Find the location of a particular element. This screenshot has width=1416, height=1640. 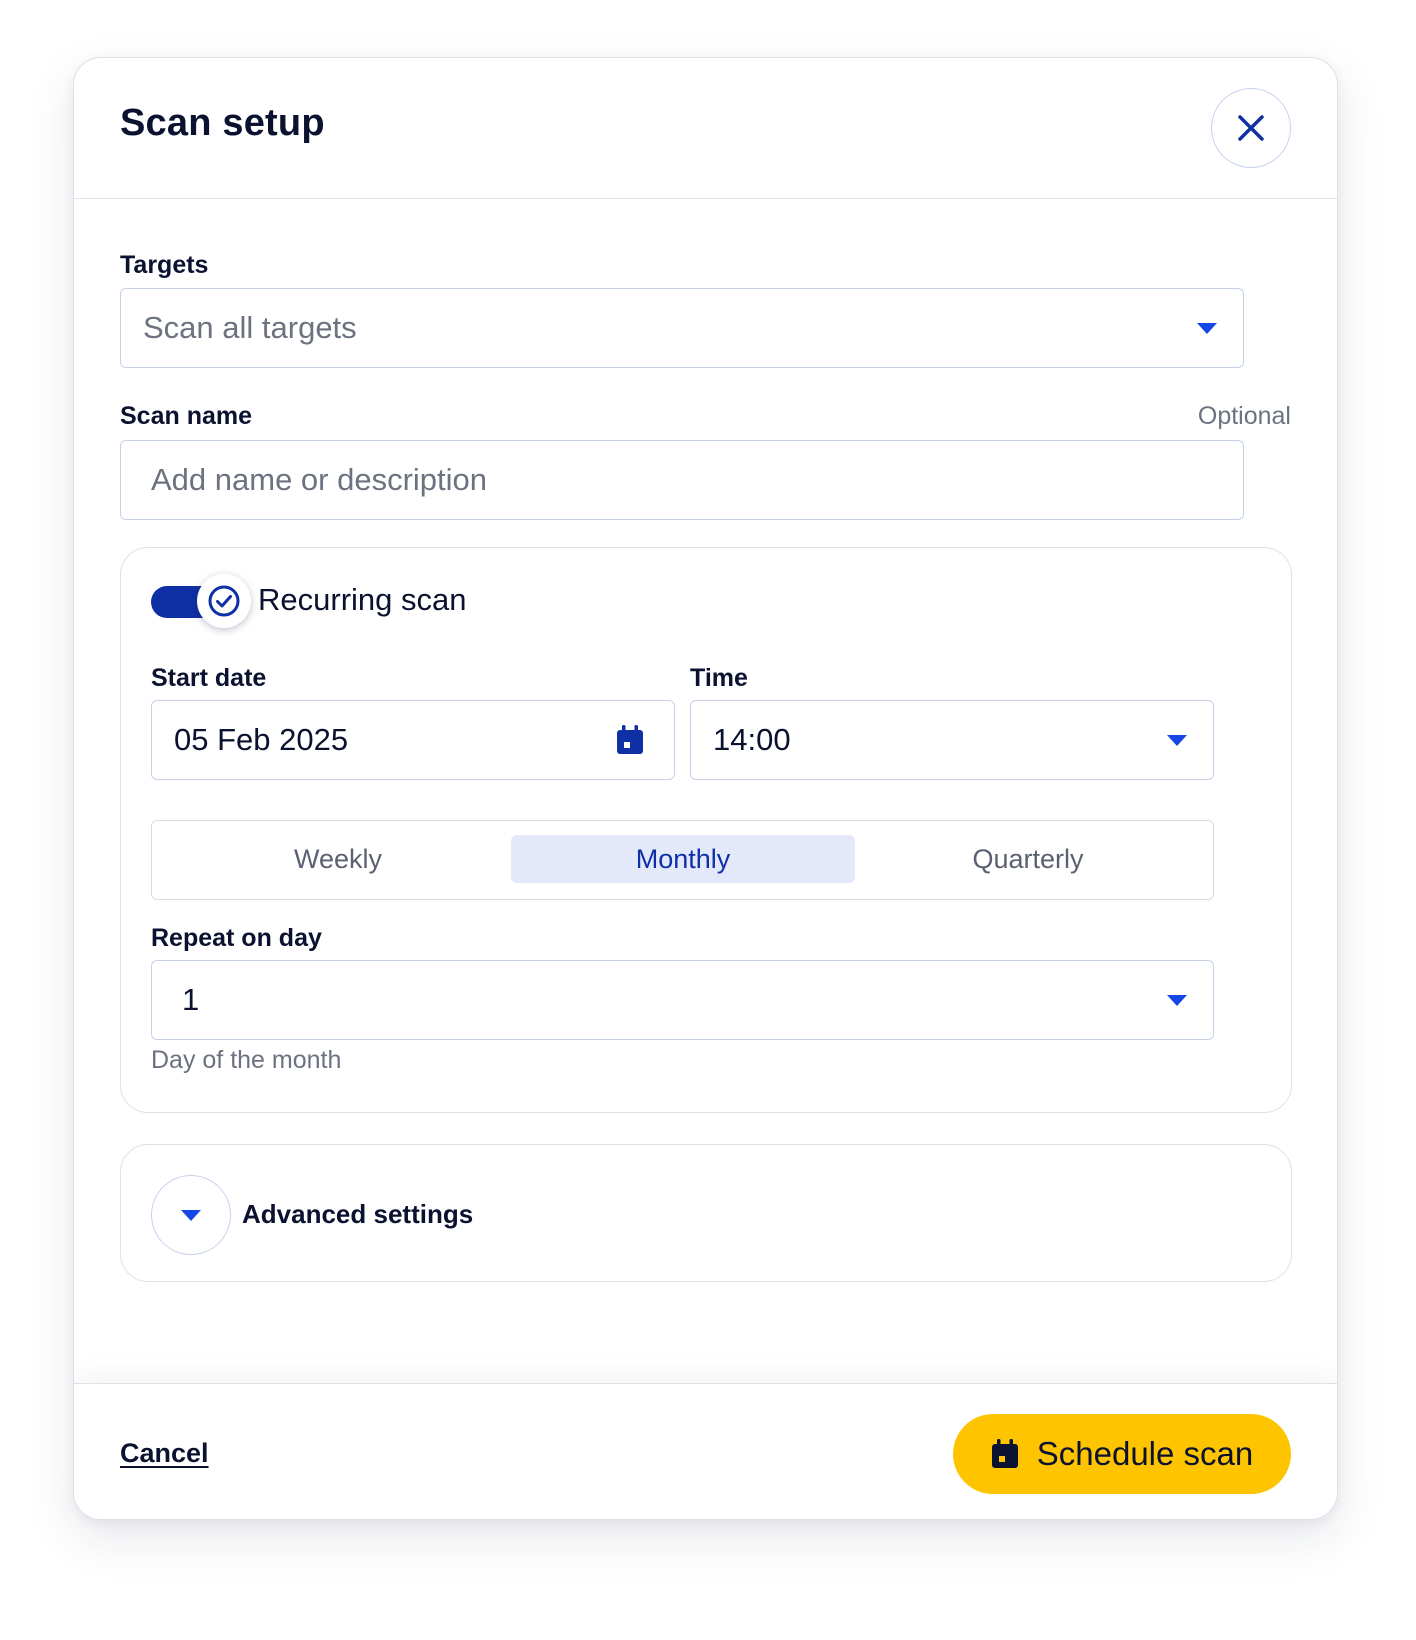

time-value: 14:00 is located at coordinates (752, 739).